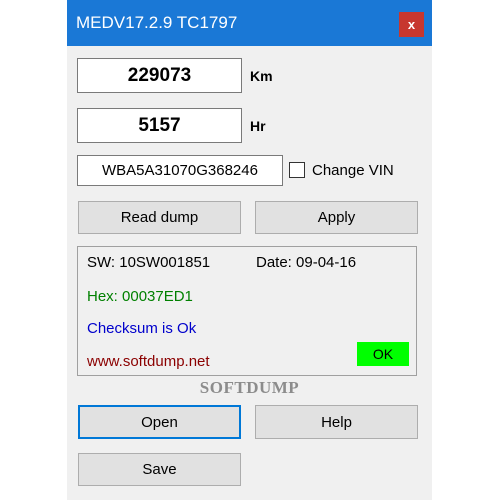  What do you see at coordinates (148, 361) in the screenshot?
I see `website-text: www.softdump.net` at bounding box center [148, 361].